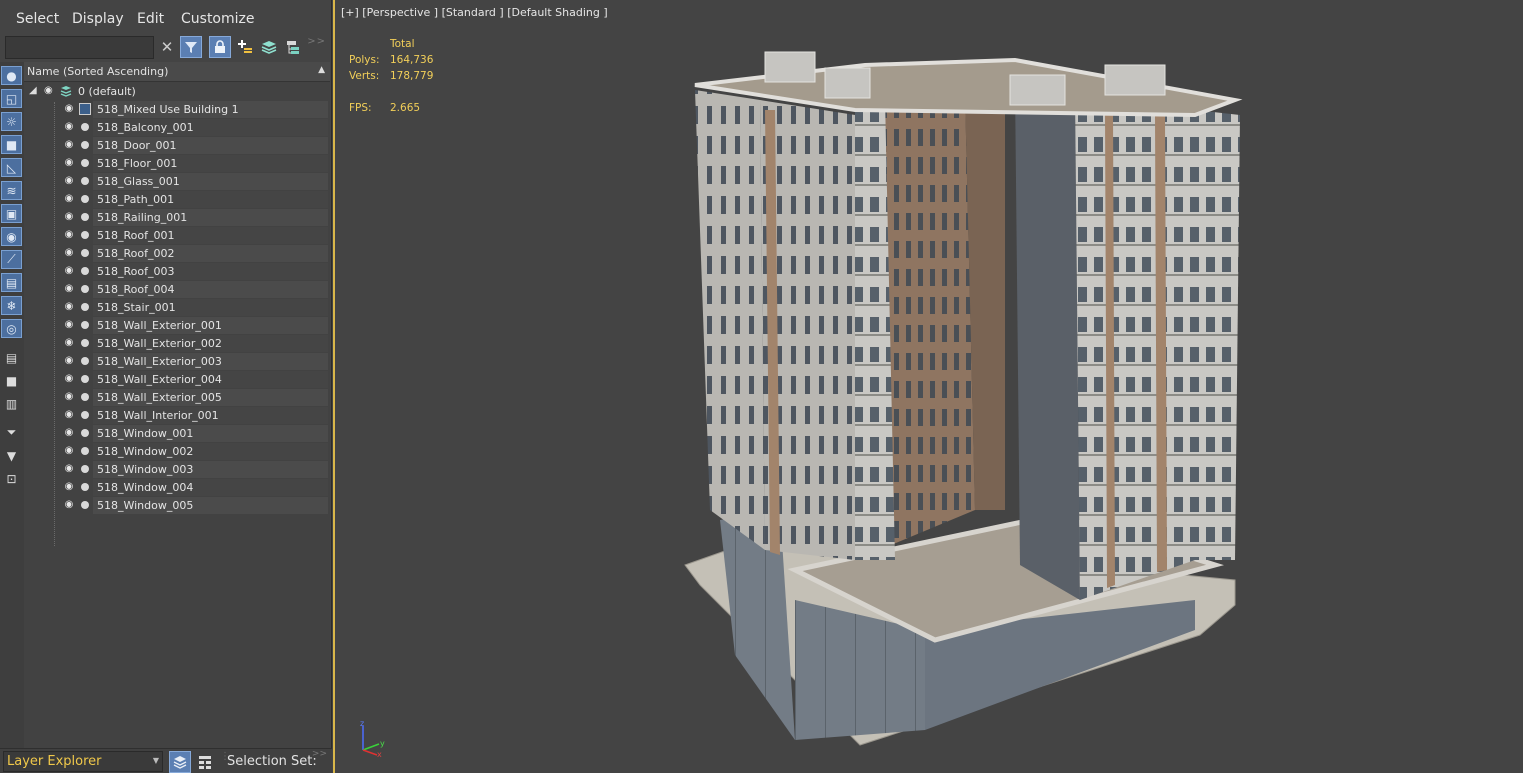 The width and height of the screenshot is (1523, 773). I want to click on stats-total-label: Total, so click(402, 44).